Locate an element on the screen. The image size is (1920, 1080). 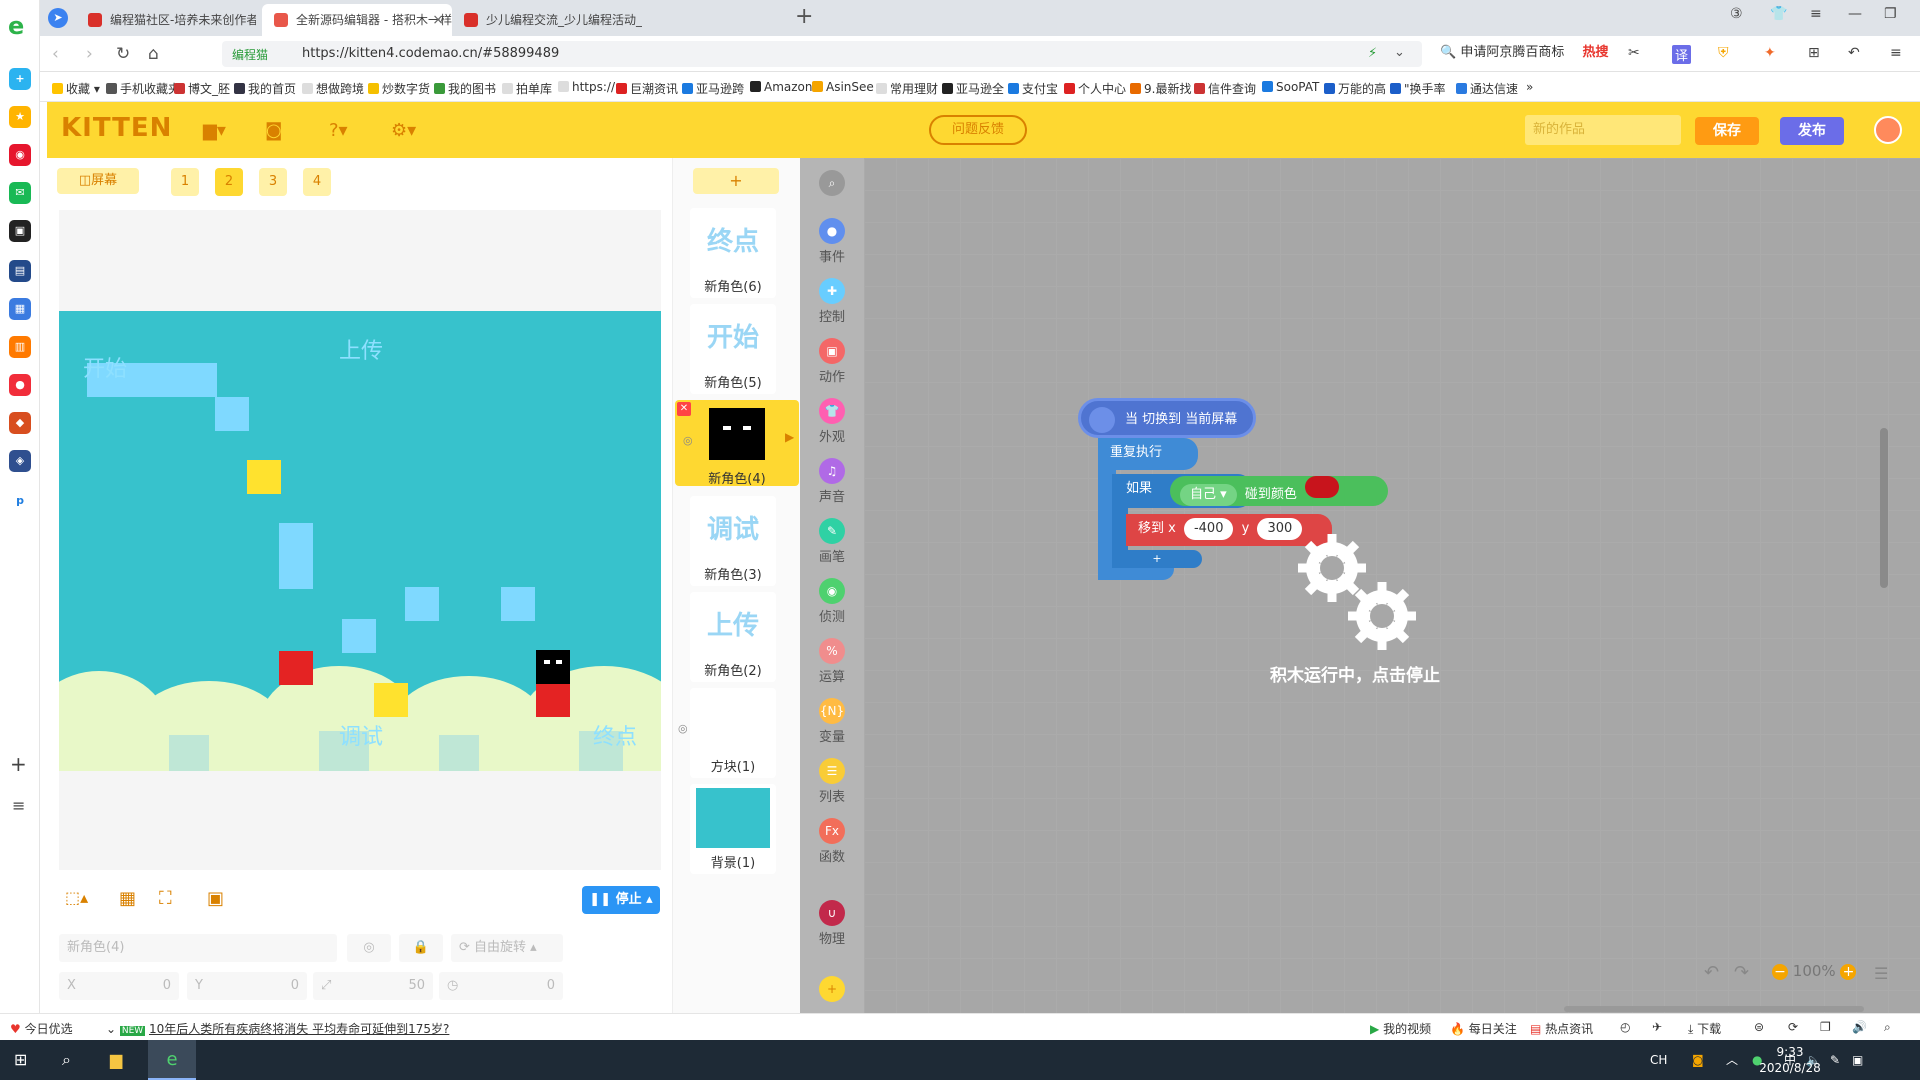
play-screen-icon: ▣ is located at coordinates (215, 898).